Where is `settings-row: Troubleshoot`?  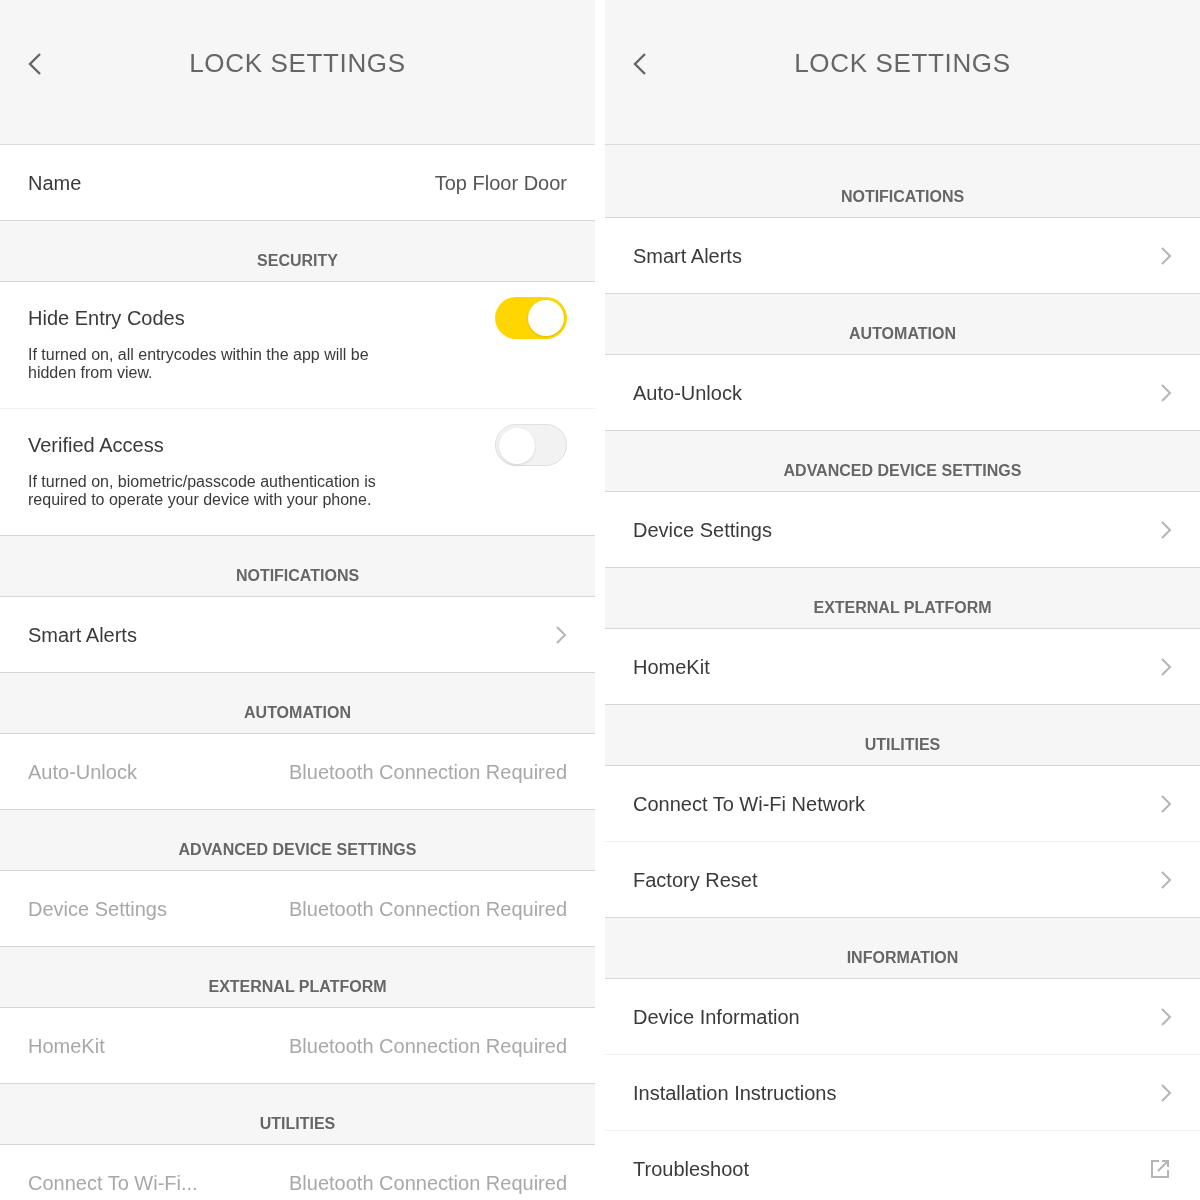 settings-row: Troubleshoot is located at coordinates (902, 1165).